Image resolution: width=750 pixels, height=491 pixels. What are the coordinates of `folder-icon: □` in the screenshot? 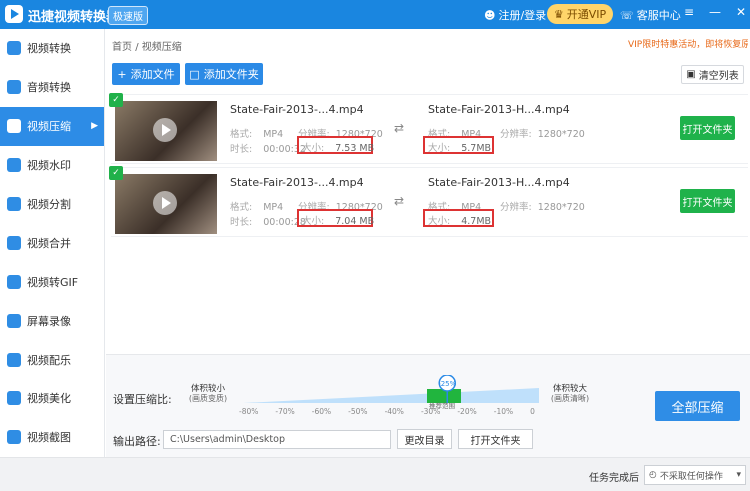 It's located at (194, 74).